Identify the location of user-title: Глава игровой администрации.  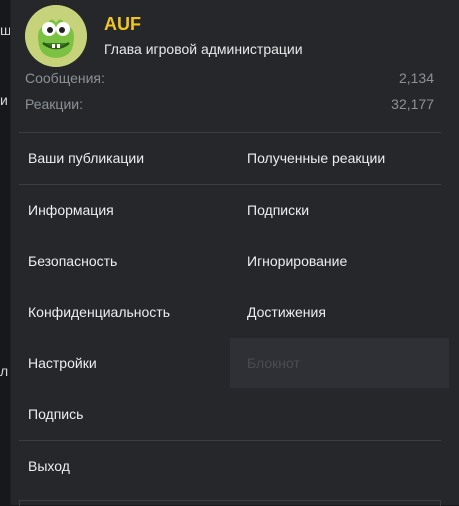
(203, 49).